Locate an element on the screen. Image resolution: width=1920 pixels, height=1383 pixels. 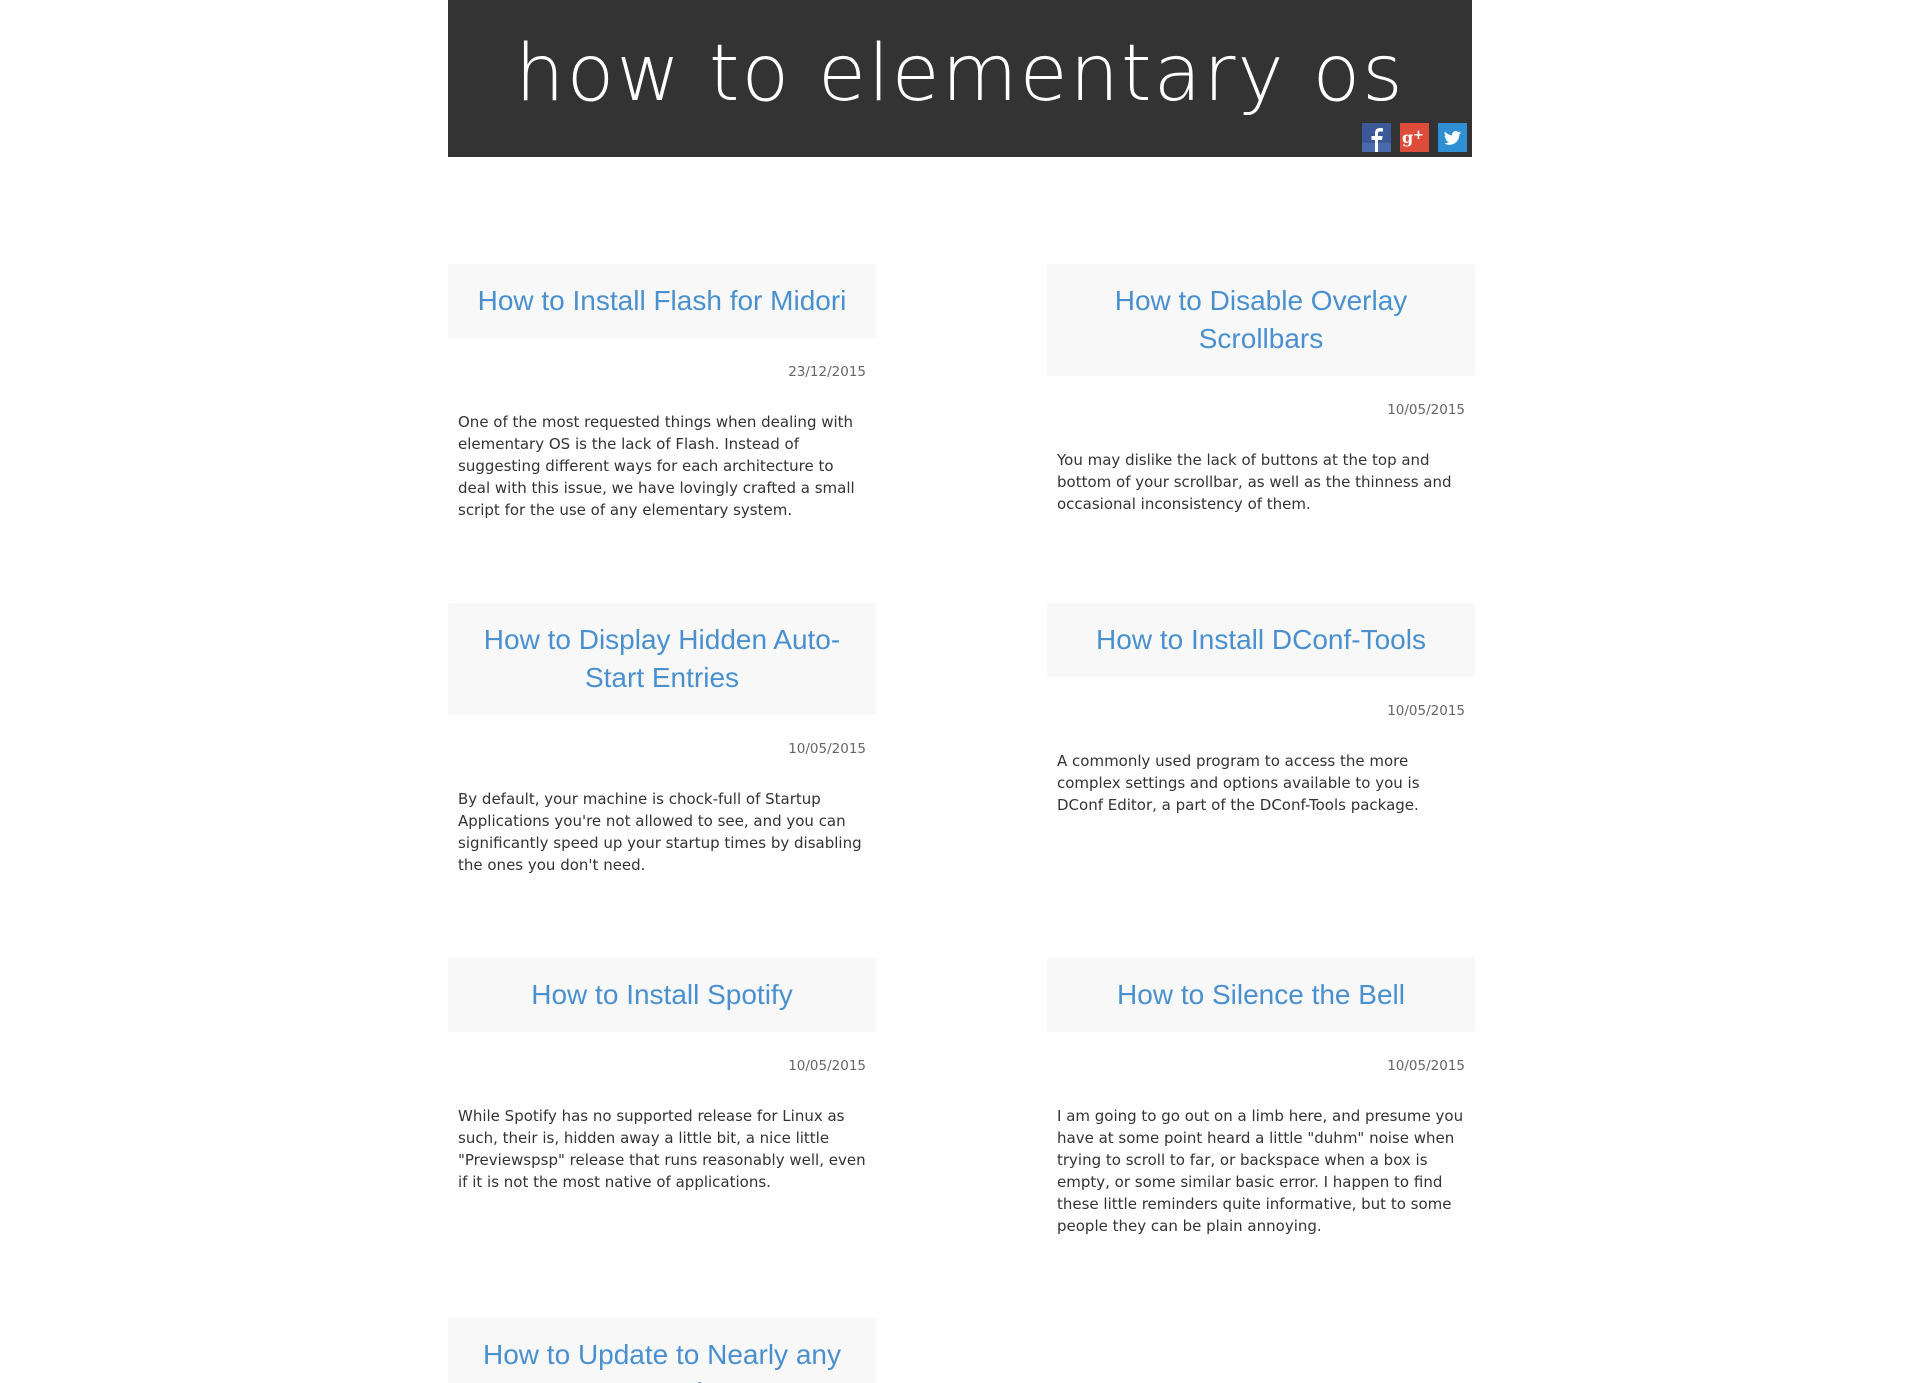
post-title-link: How to Disable Overlay Scrollbars is located at coordinates (1261, 319).